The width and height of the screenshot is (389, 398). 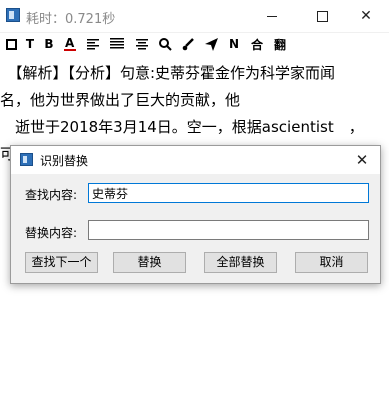 I want to click on brush-icon, so click(x=188, y=44).